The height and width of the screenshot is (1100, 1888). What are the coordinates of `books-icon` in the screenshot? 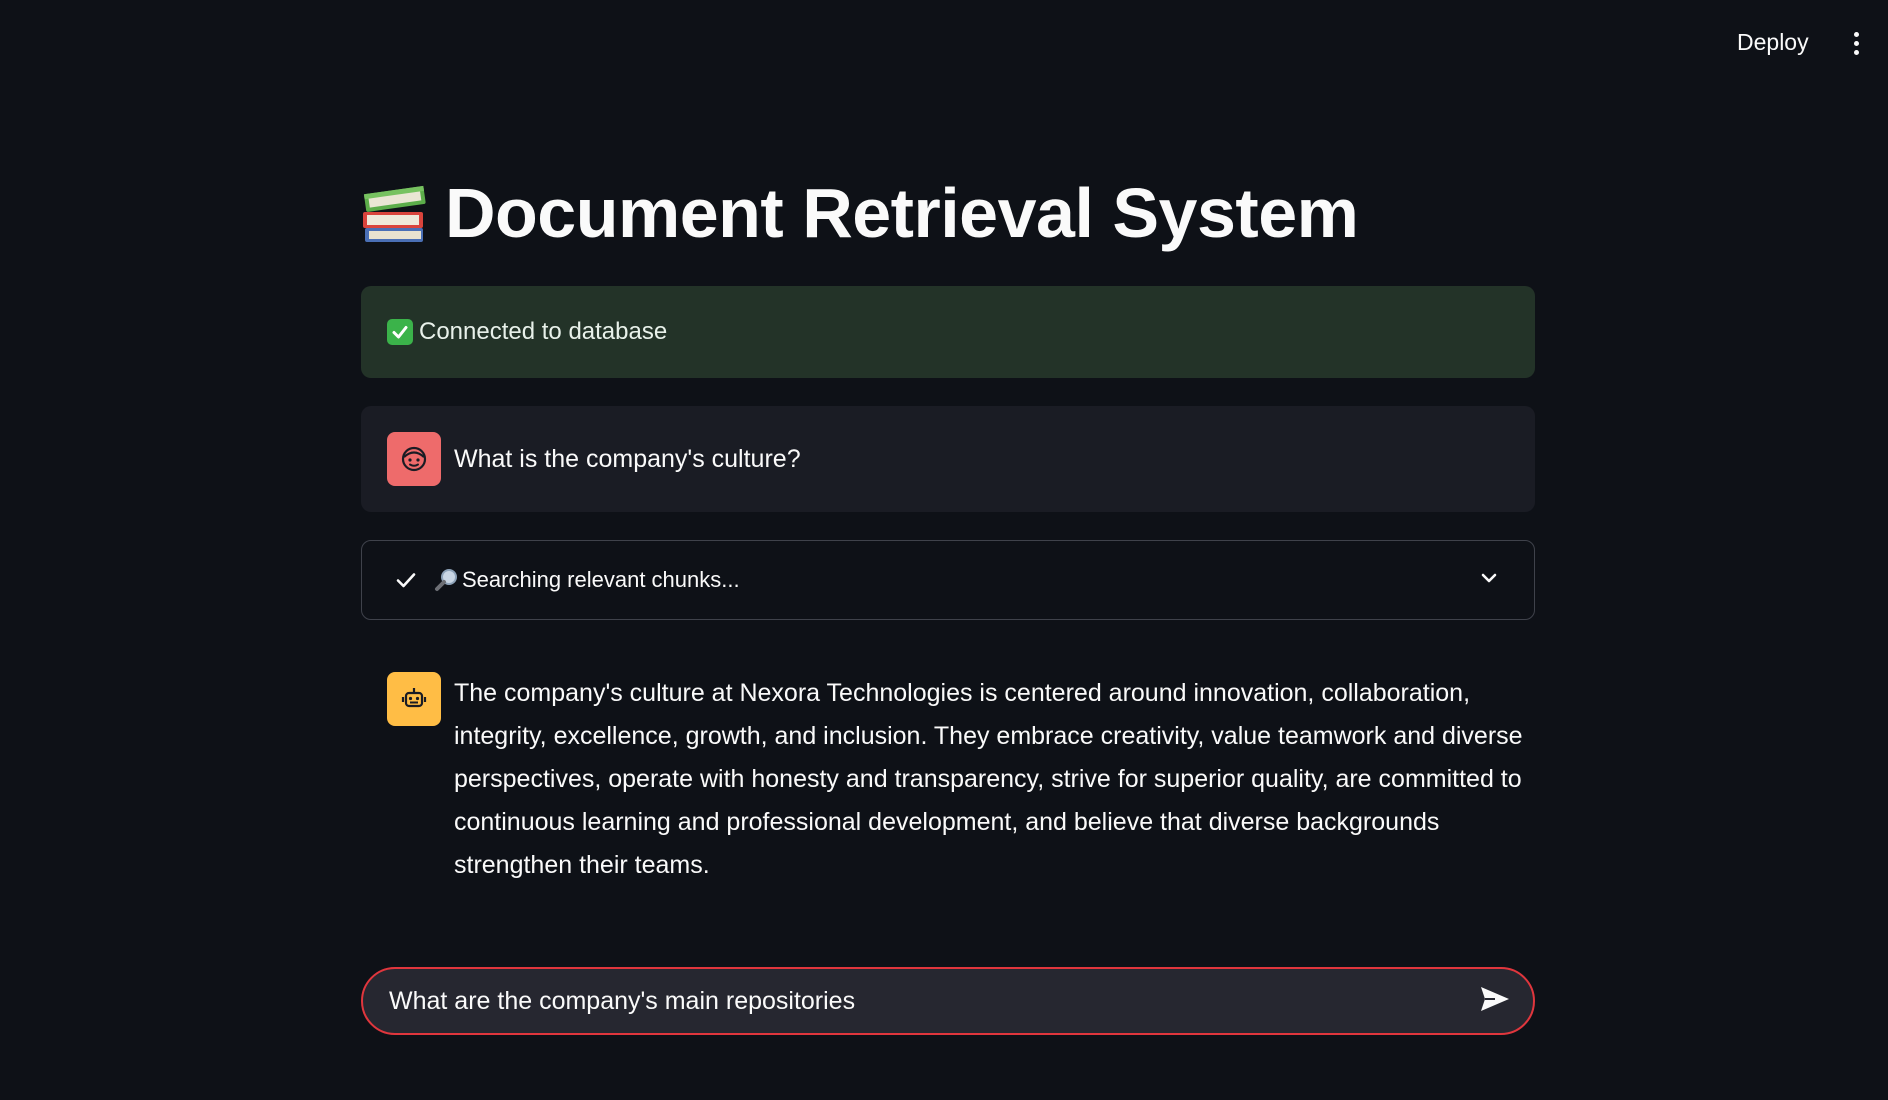 It's located at (395, 213).